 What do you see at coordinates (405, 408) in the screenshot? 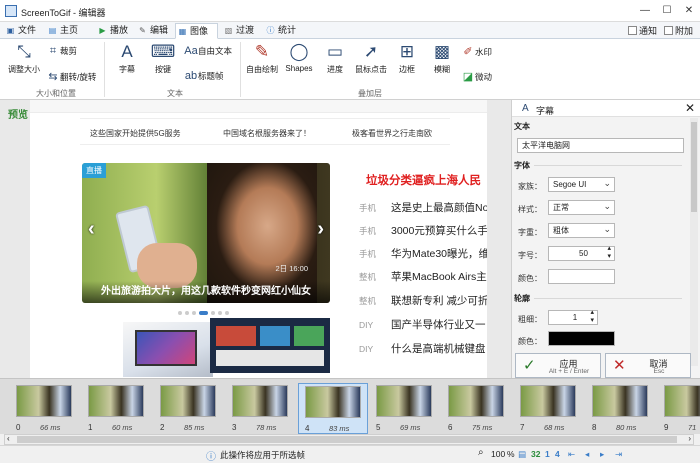
I see `frame-thumbnail: 5 69 ms` at bounding box center [405, 408].